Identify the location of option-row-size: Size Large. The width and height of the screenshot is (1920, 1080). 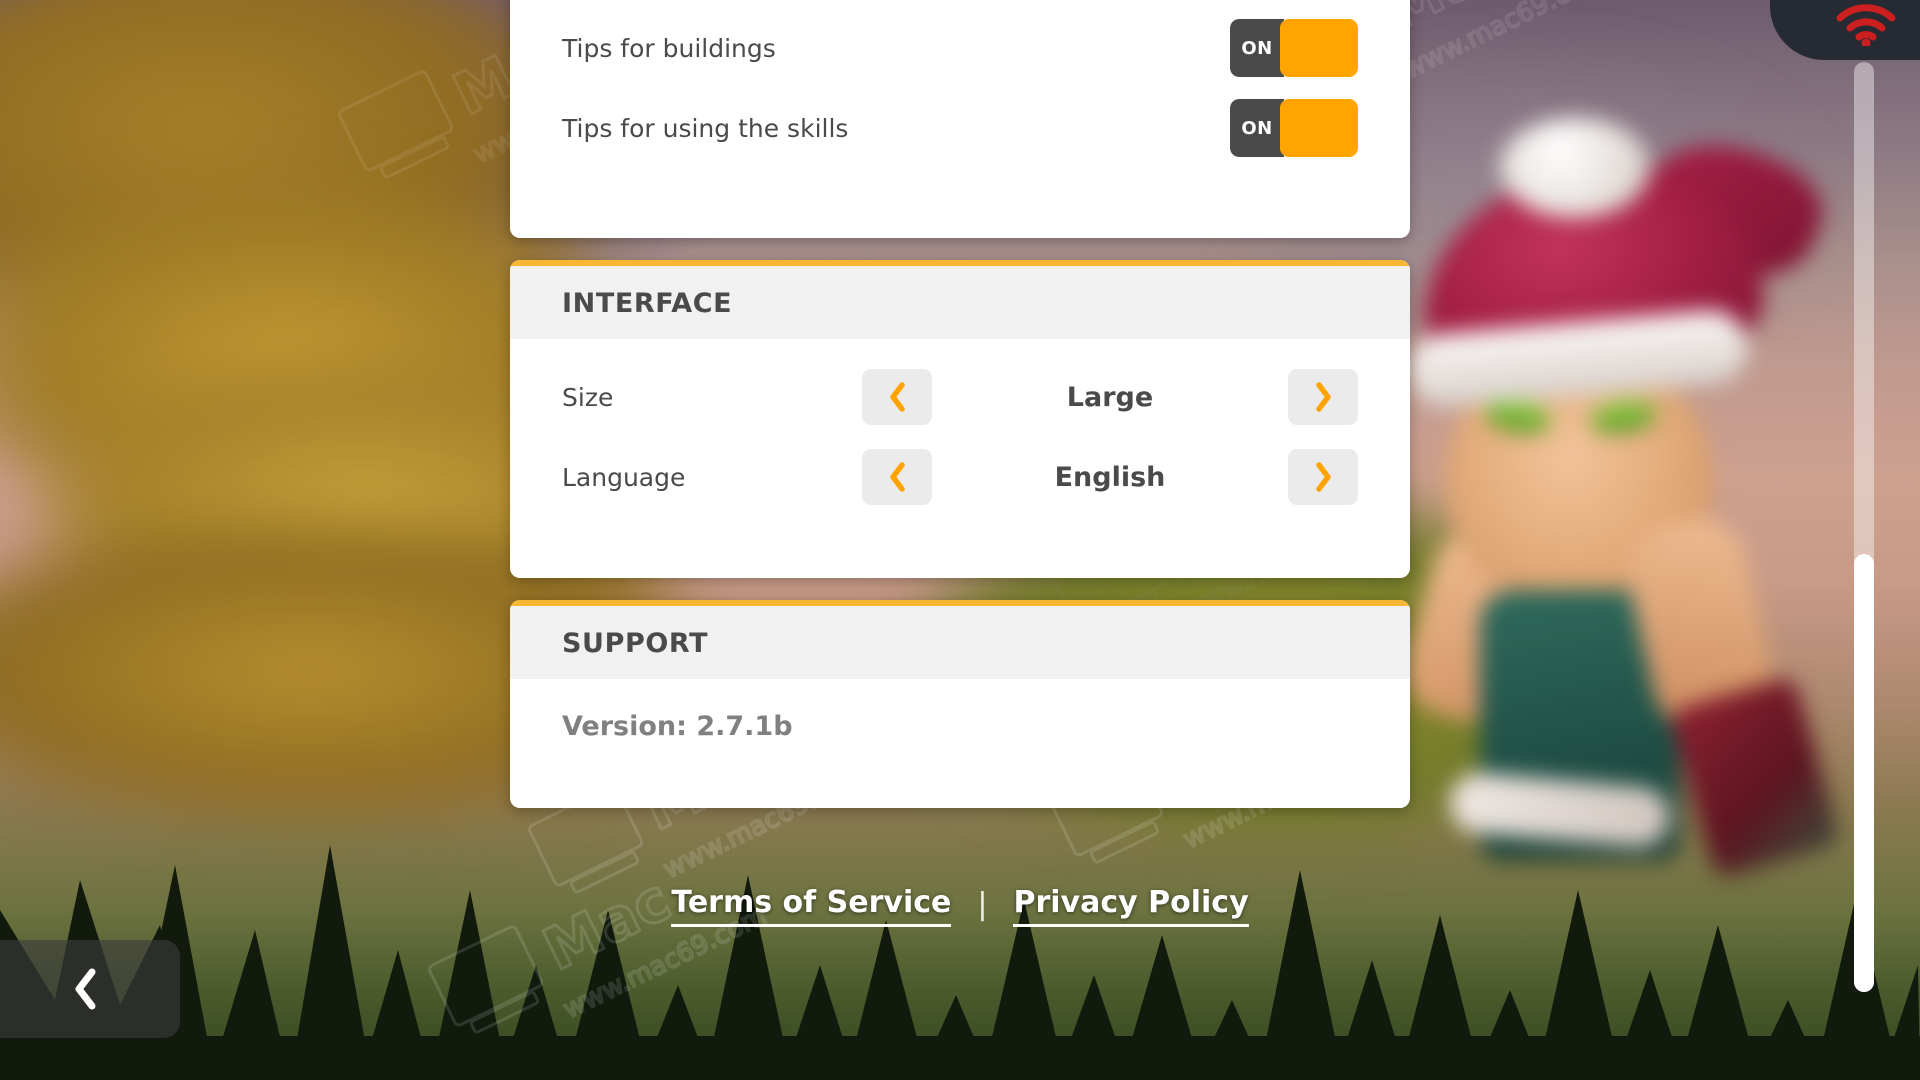
(960, 397).